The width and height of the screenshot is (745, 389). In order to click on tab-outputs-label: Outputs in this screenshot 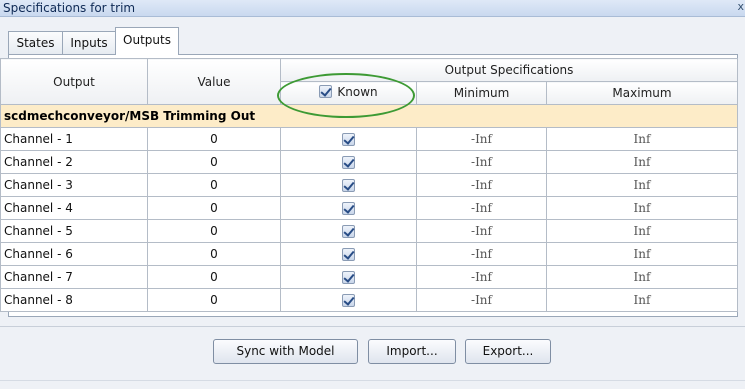, I will do `click(147, 40)`.